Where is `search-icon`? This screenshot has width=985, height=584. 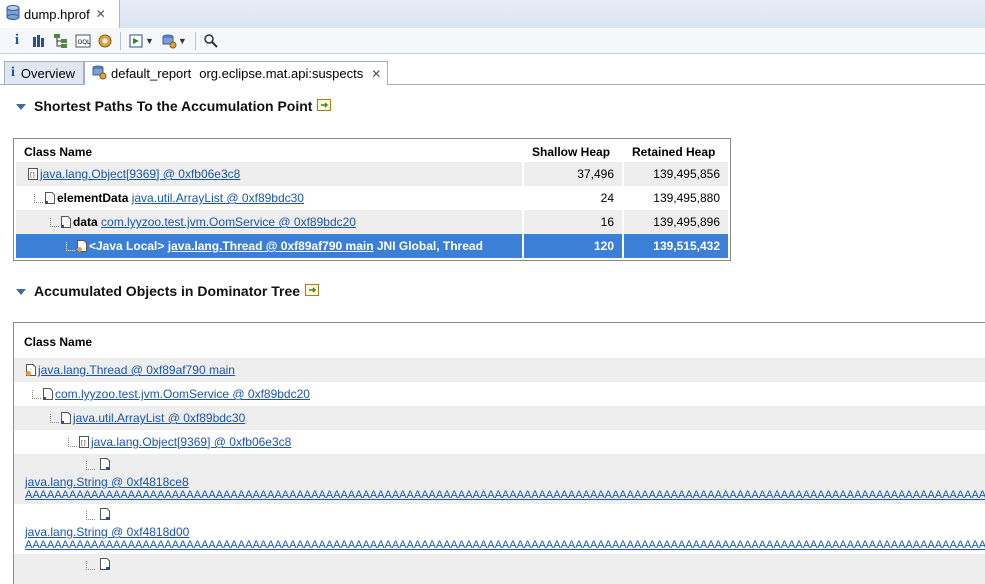
search-icon is located at coordinates (211, 41).